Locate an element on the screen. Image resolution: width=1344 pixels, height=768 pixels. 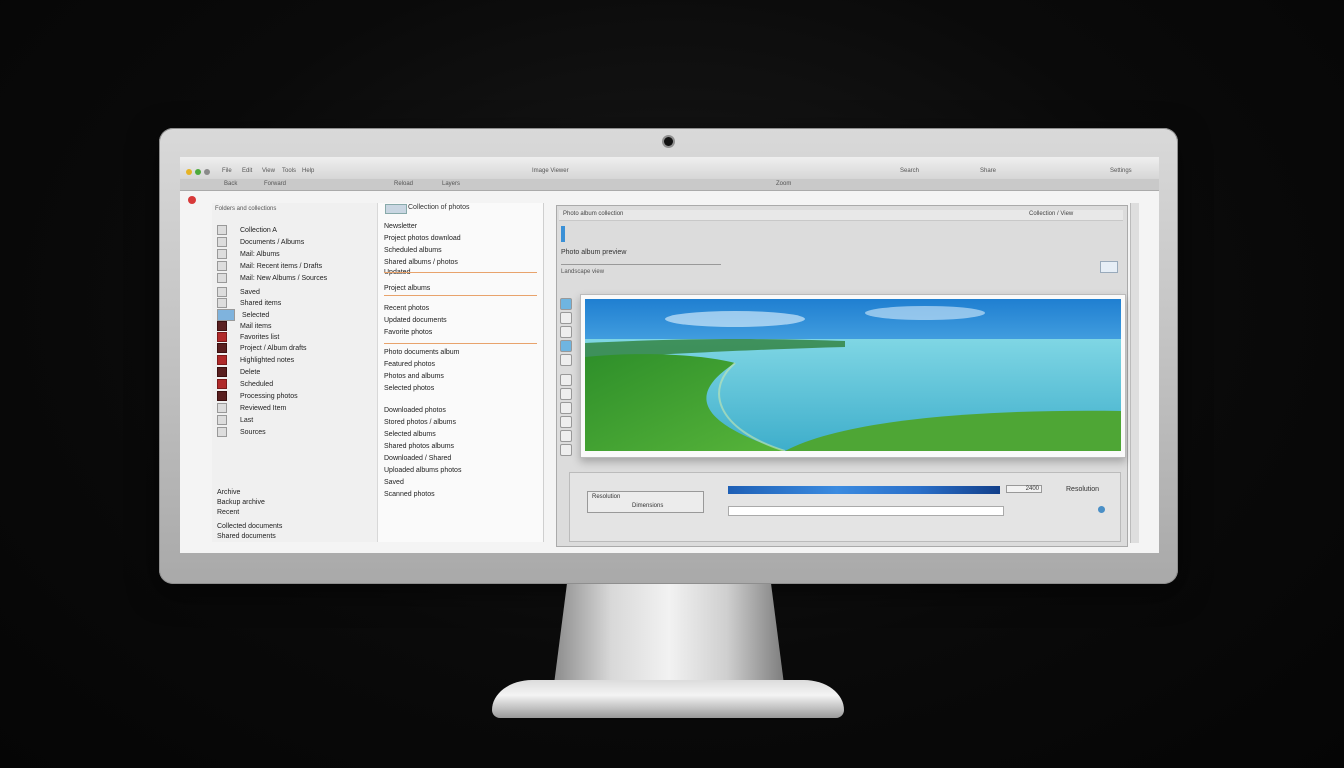
list-item: Uploaded albums photos is located at coordinates (422, 470).